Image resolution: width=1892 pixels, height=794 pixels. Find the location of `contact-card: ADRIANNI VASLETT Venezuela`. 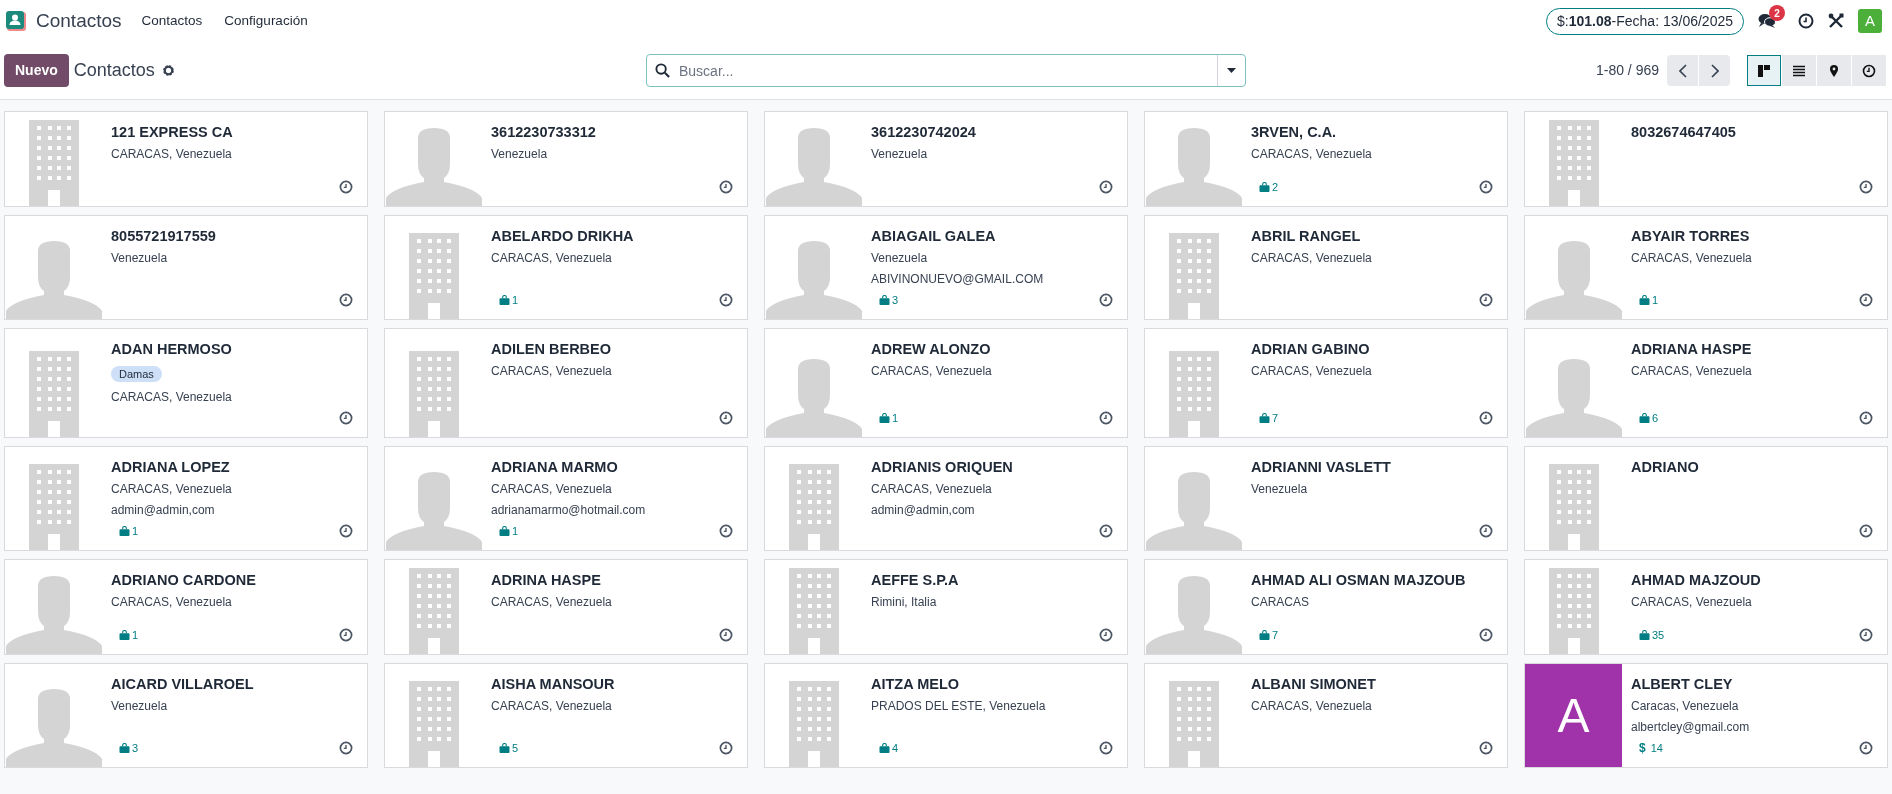

contact-card: ADRIANNI VASLETT Venezuela is located at coordinates (1326, 498).